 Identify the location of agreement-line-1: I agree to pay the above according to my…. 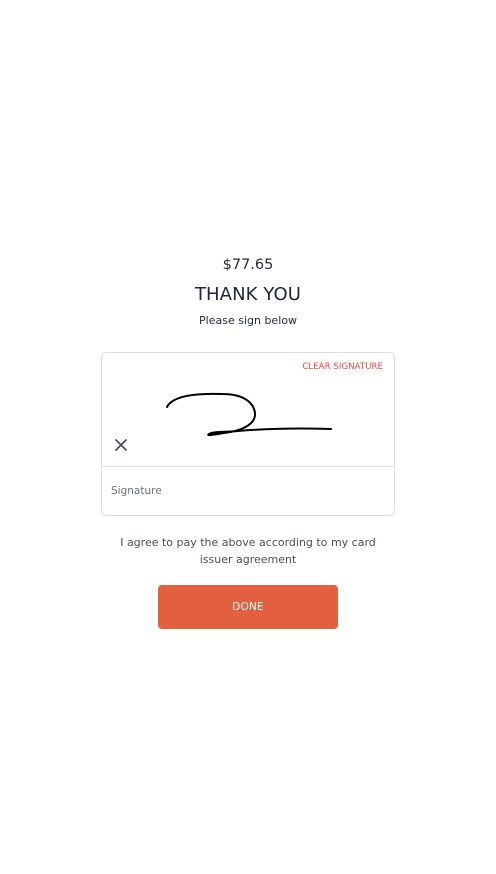
(248, 542).